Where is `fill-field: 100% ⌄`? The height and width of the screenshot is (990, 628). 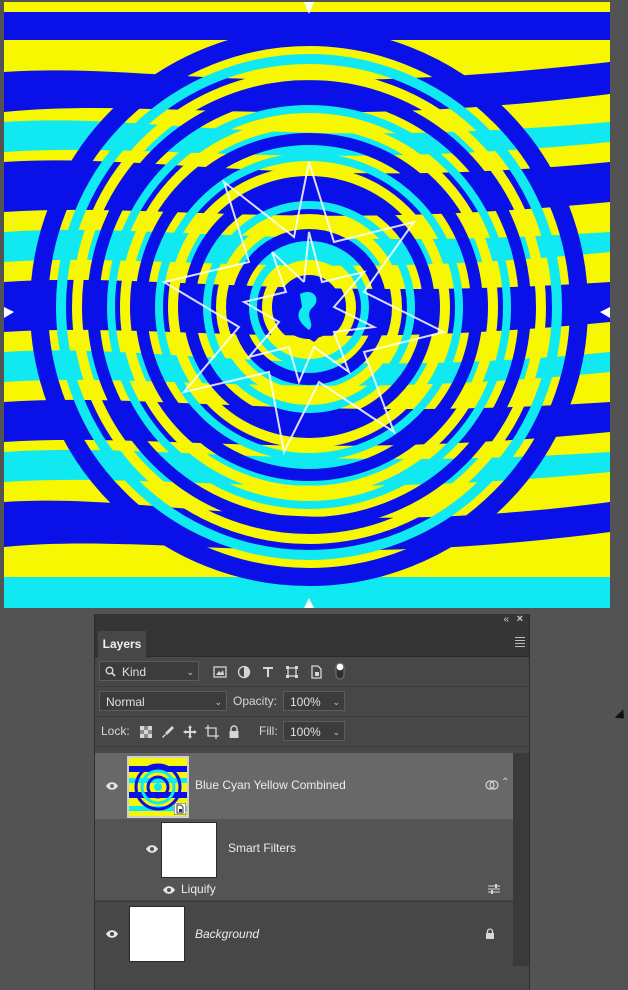
fill-field: 100% ⌄ is located at coordinates (314, 731).